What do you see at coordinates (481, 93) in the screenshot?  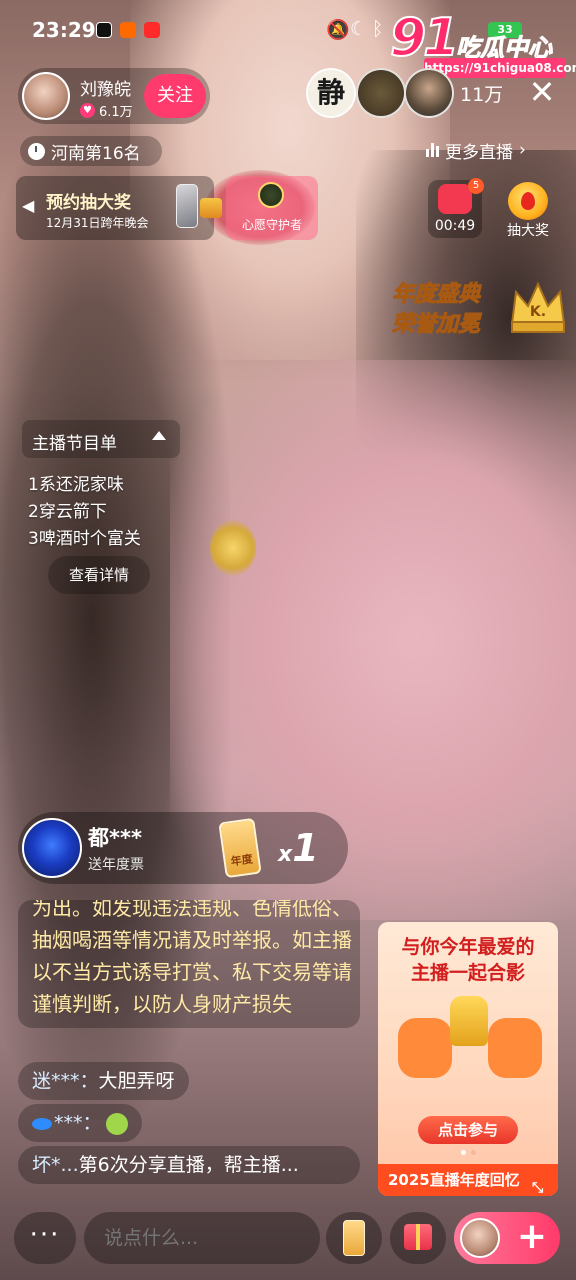 I see `viewer-count: 11万` at bounding box center [481, 93].